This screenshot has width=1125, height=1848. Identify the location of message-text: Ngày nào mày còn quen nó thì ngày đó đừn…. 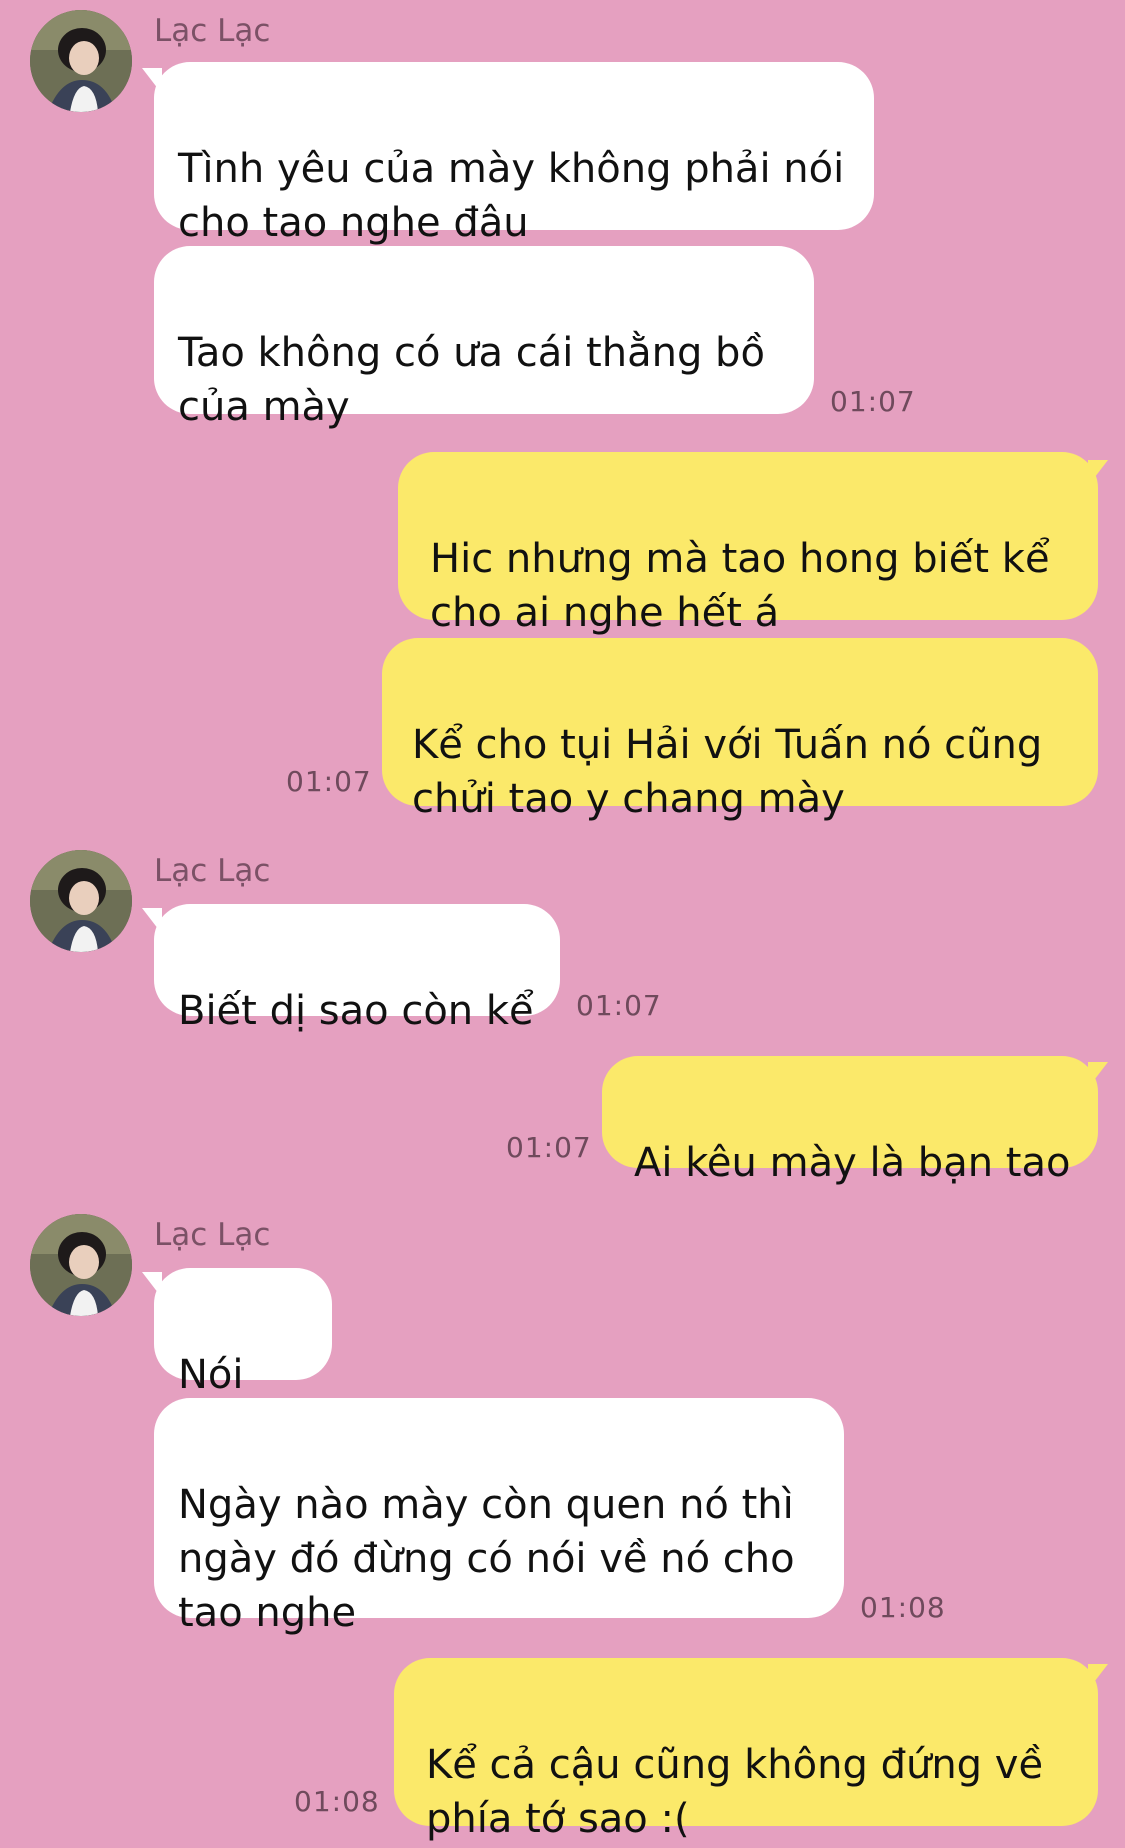
(486, 1559).